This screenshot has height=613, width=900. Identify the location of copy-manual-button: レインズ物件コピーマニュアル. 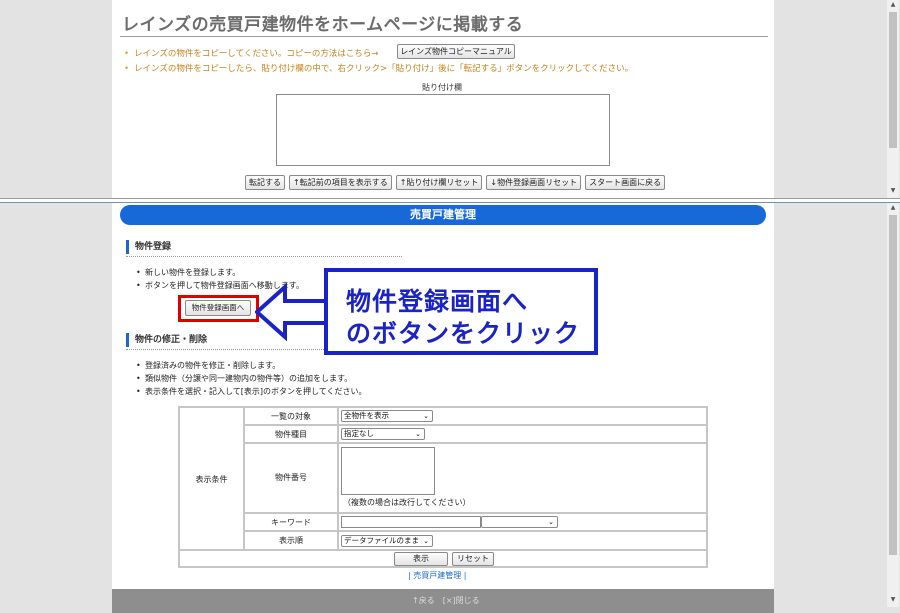
(456, 51).